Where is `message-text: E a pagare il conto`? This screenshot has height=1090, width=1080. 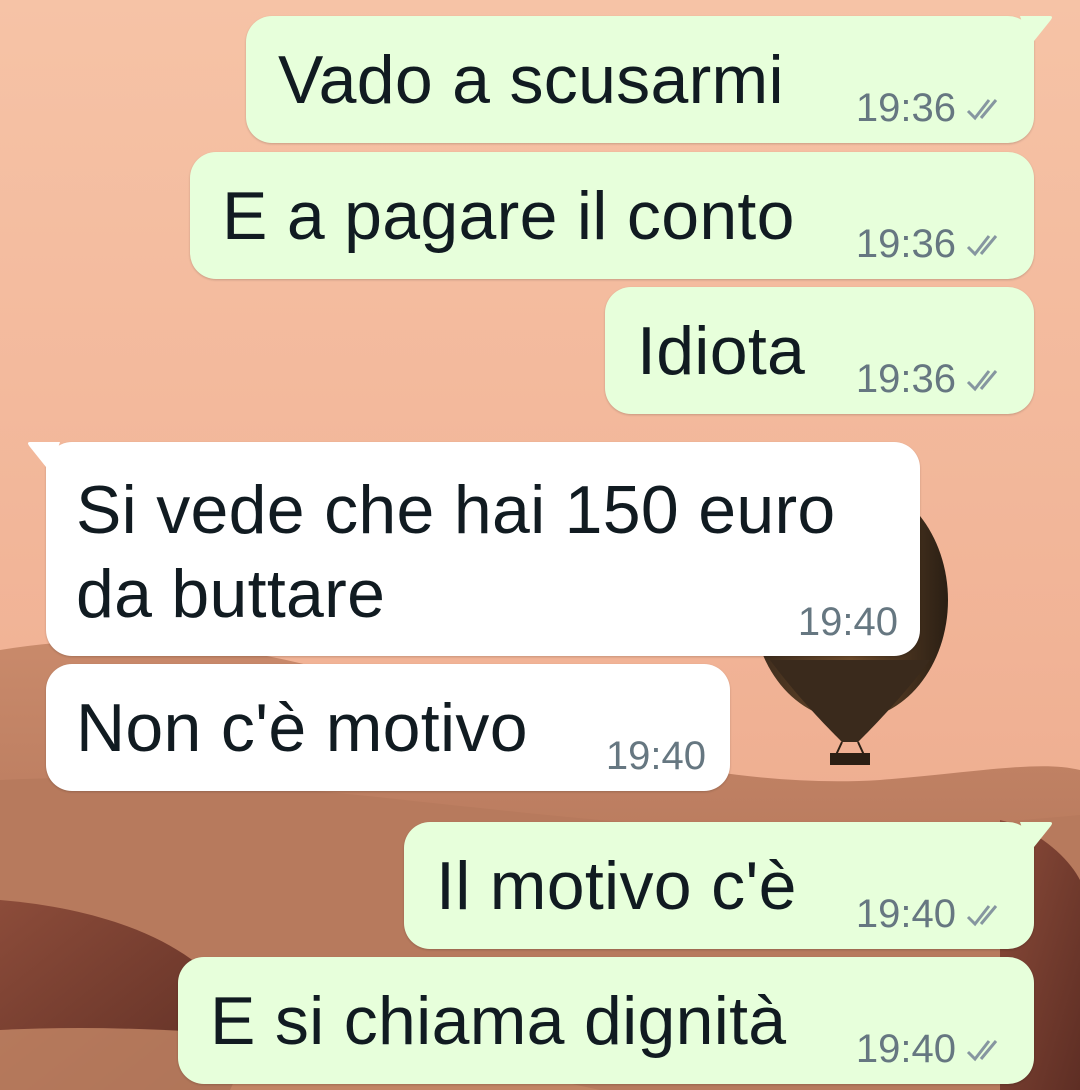 message-text: E a pagare il conto is located at coordinates (508, 216).